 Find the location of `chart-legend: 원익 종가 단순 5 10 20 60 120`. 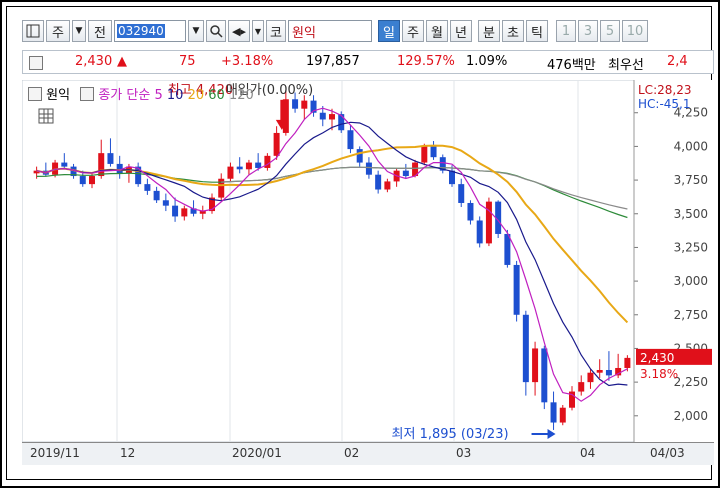

chart-legend: 원익 종가 단순 5 10 20 60 120 is located at coordinates (141, 93).